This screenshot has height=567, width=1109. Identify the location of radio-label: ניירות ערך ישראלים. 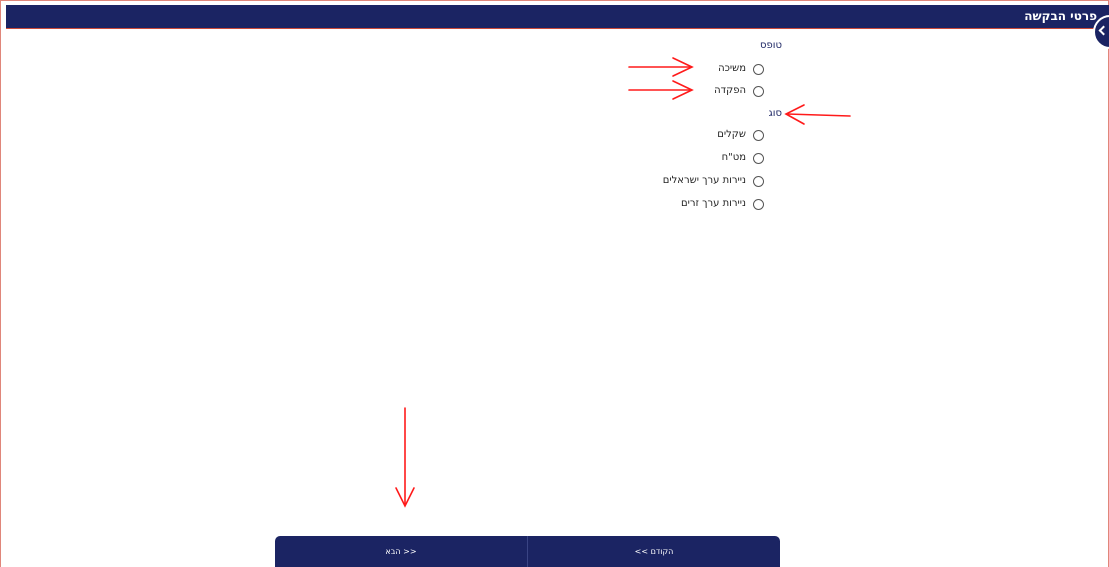
(704, 180).